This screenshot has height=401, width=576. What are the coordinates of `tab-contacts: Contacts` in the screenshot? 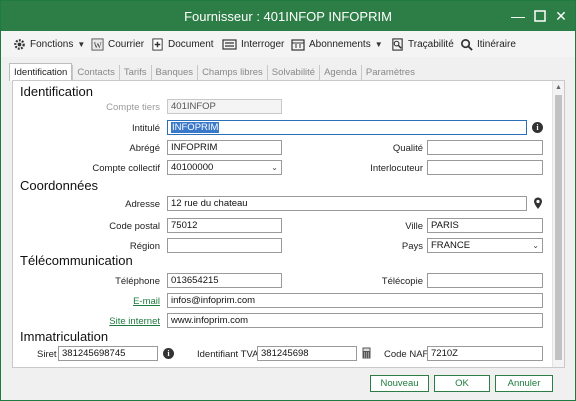 It's located at (95, 73).